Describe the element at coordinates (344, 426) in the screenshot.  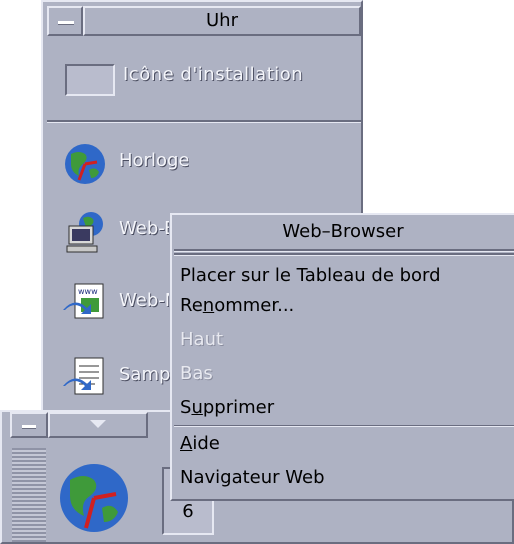
I see `menu-separator` at that location.